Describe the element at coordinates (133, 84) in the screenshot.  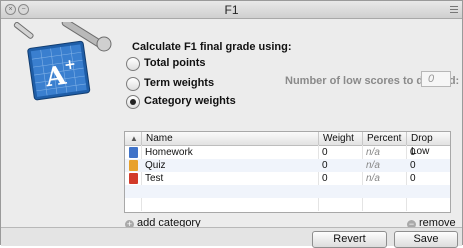
I see `term-weights-radio` at that location.